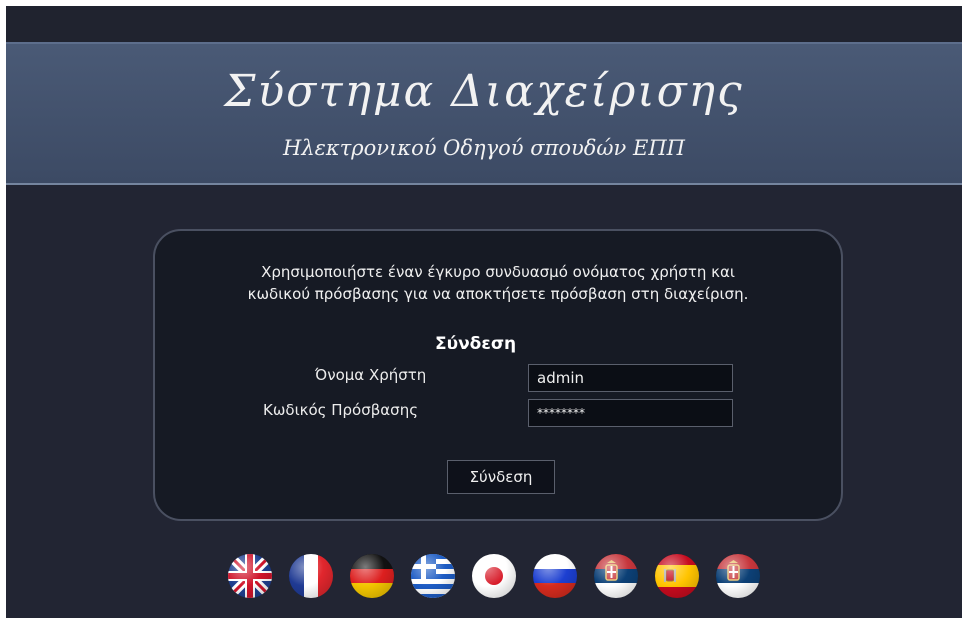 The image size is (967, 618). Describe the element at coordinates (484, 24) in the screenshot. I see `top-bar` at that location.